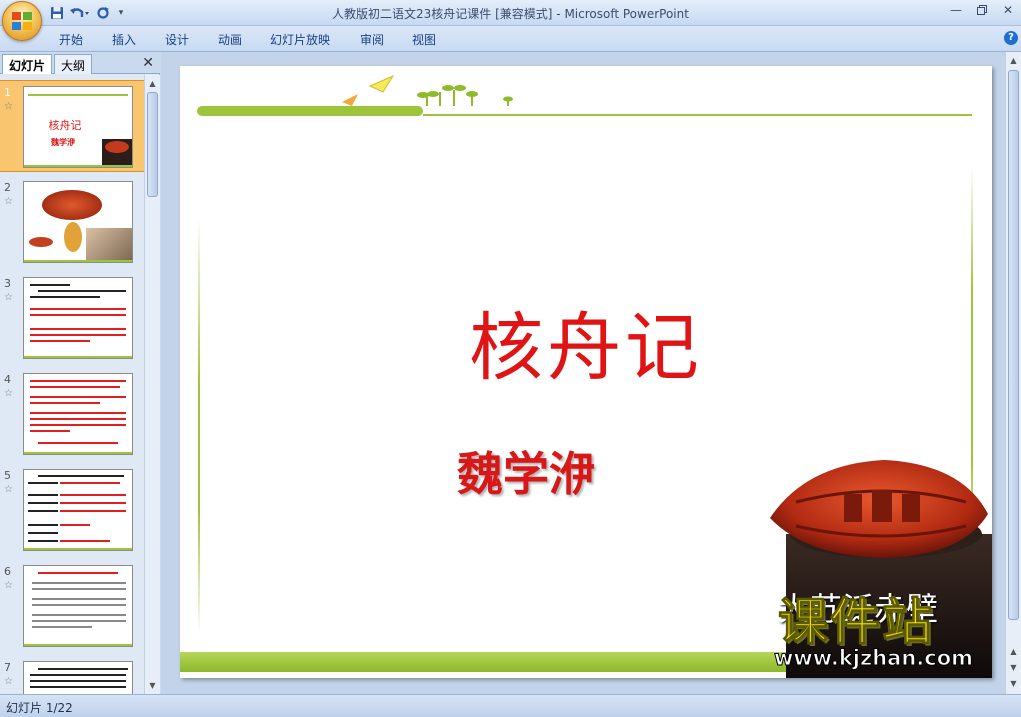 The width and height of the screenshot is (1021, 717). I want to click on tab-outline: 大纲, so click(73, 64).